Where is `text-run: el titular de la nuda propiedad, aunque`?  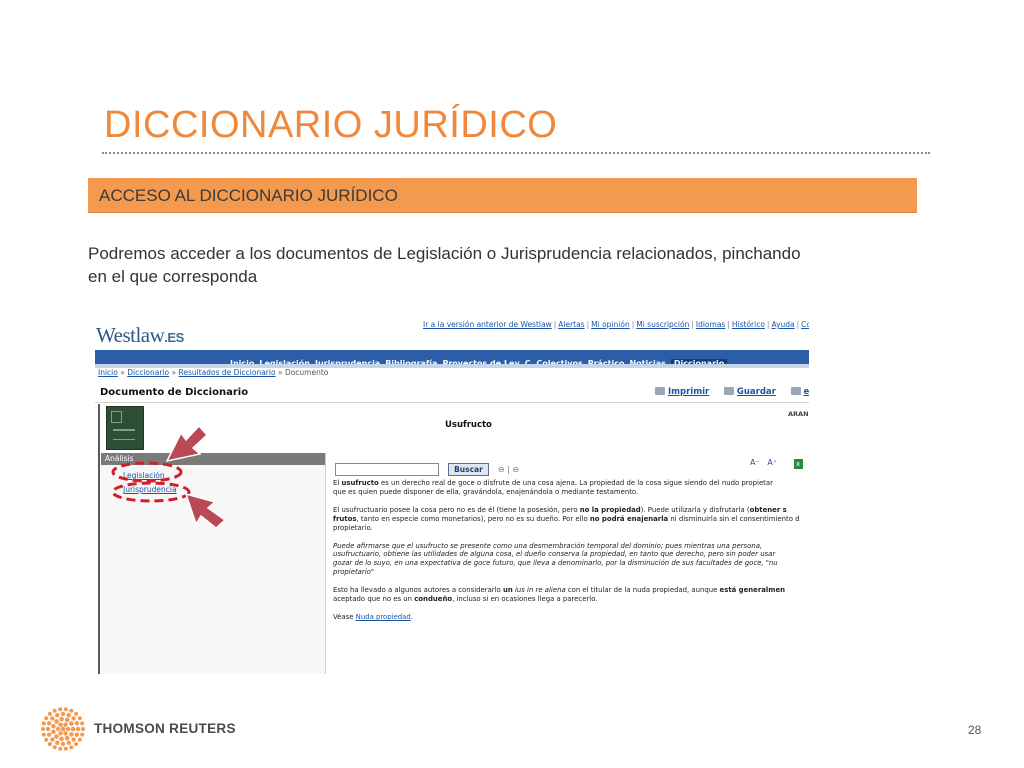
text-run: el titular de la nuda propiedad, aunque is located at coordinates (650, 590).